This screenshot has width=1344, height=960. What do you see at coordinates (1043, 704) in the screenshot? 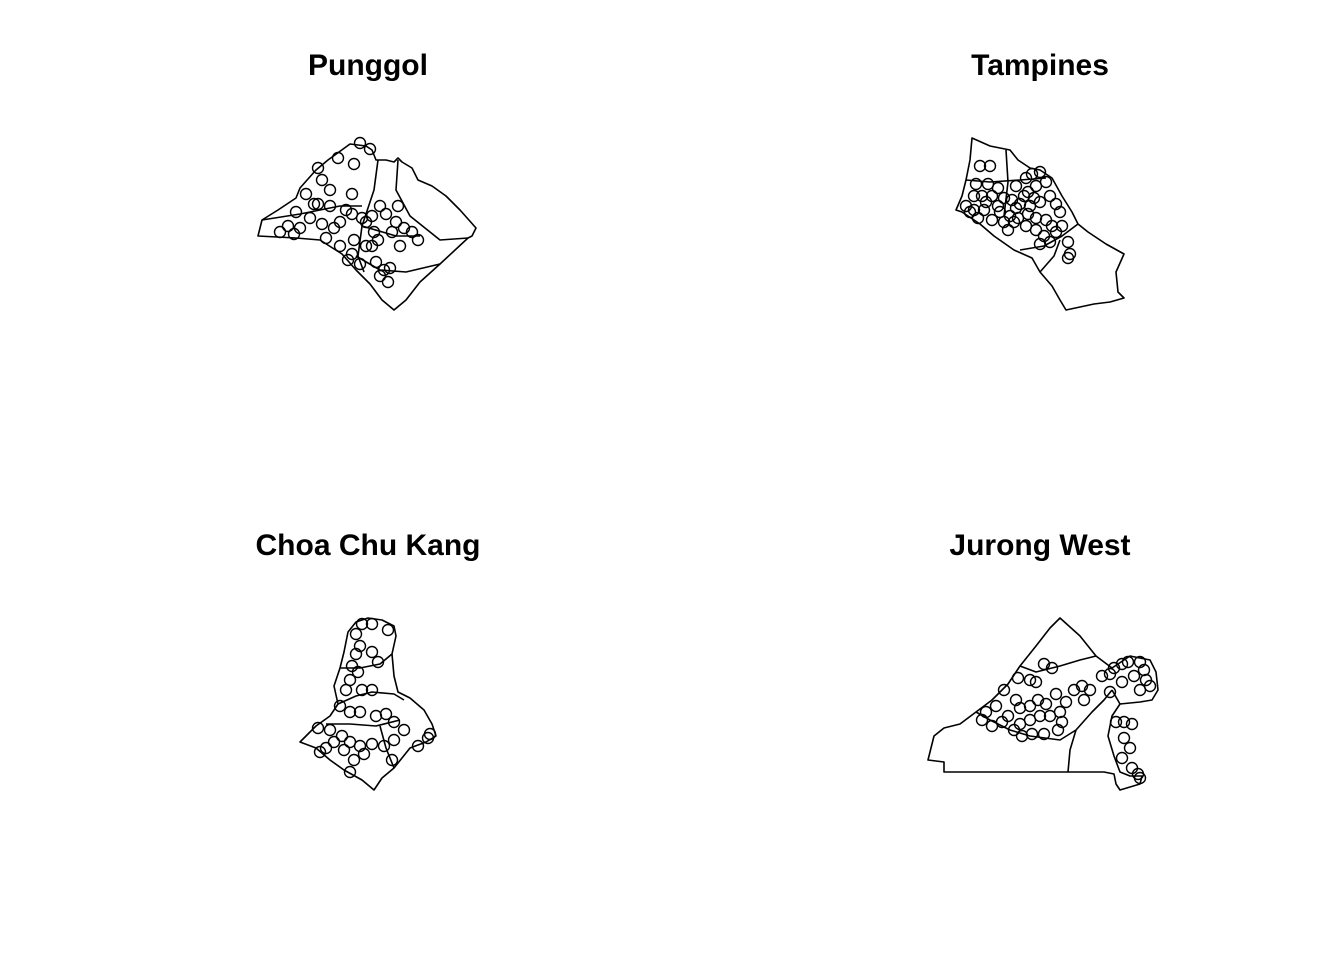
I see `boundary-jurong-west` at bounding box center [1043, 704].